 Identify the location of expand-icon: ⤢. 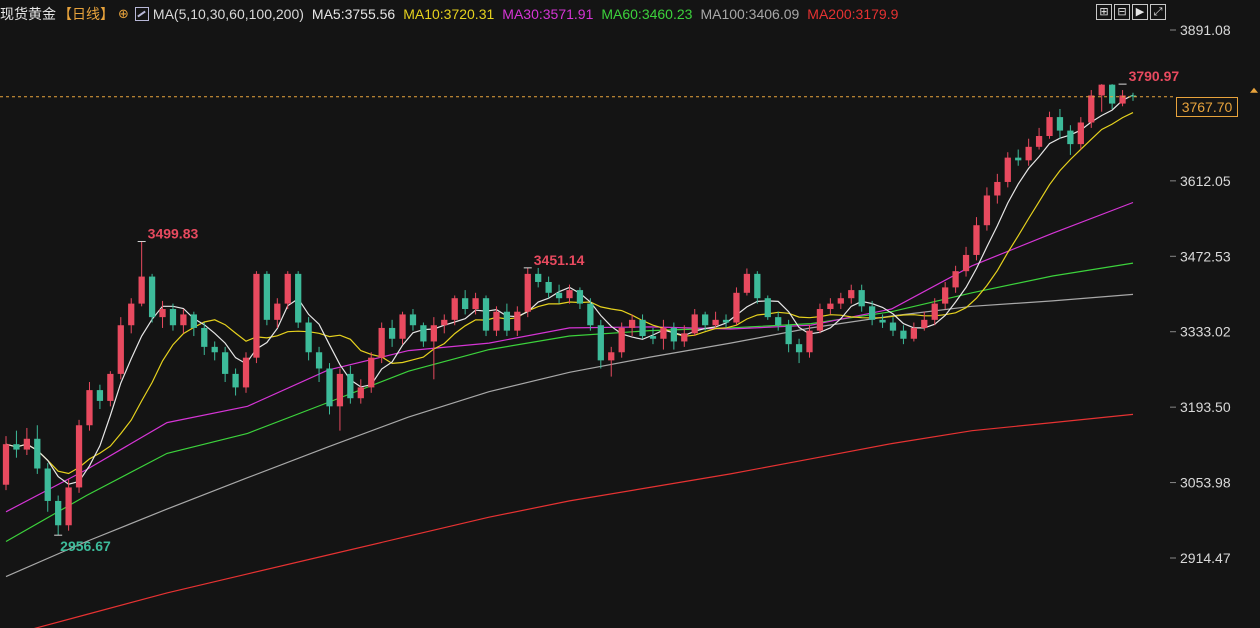
(1158, 12).